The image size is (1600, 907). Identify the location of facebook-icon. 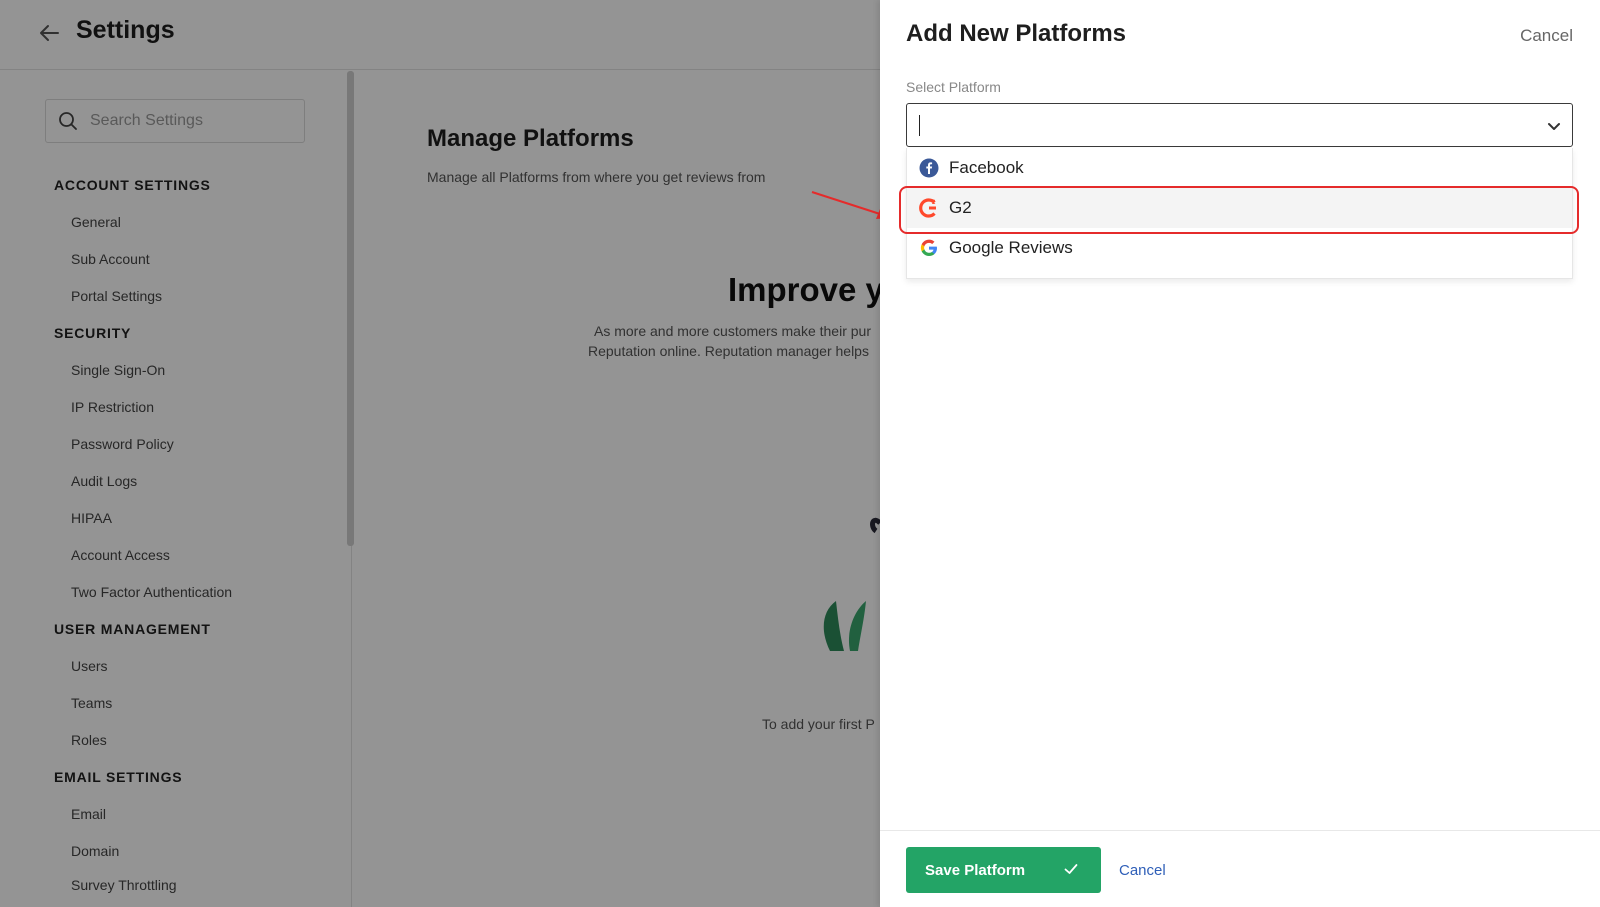
(929, 168).